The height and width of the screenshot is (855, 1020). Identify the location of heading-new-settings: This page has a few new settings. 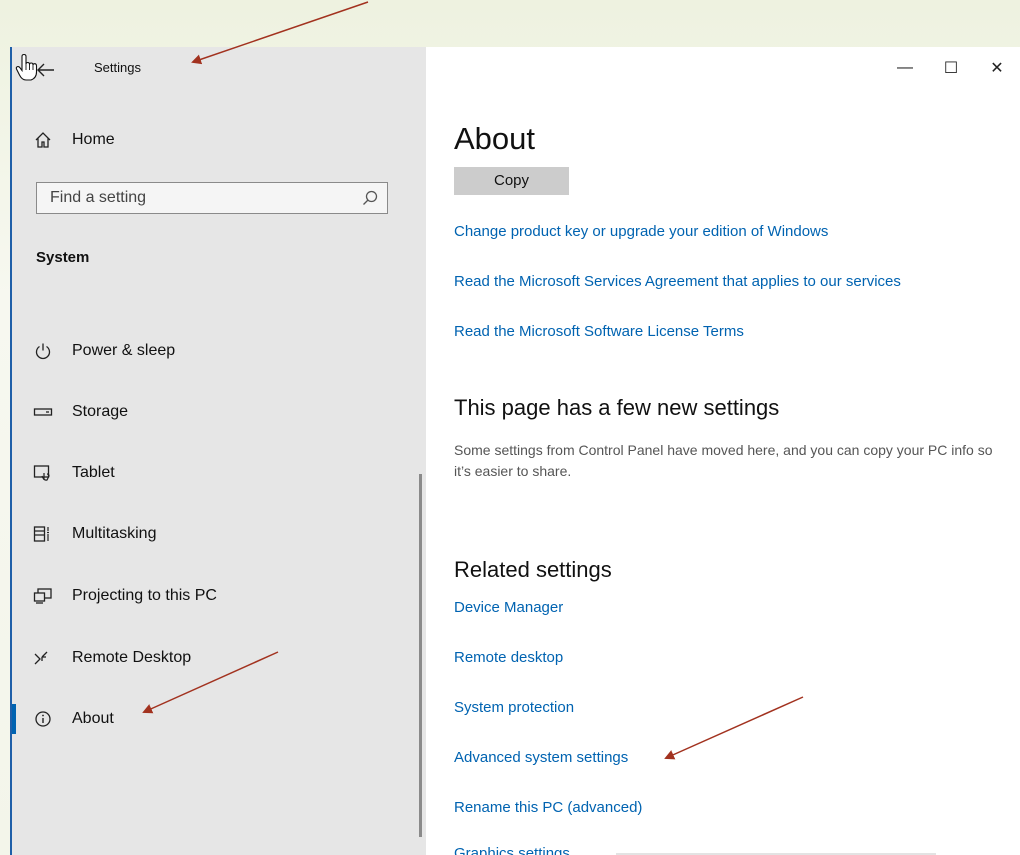
(617, 407).